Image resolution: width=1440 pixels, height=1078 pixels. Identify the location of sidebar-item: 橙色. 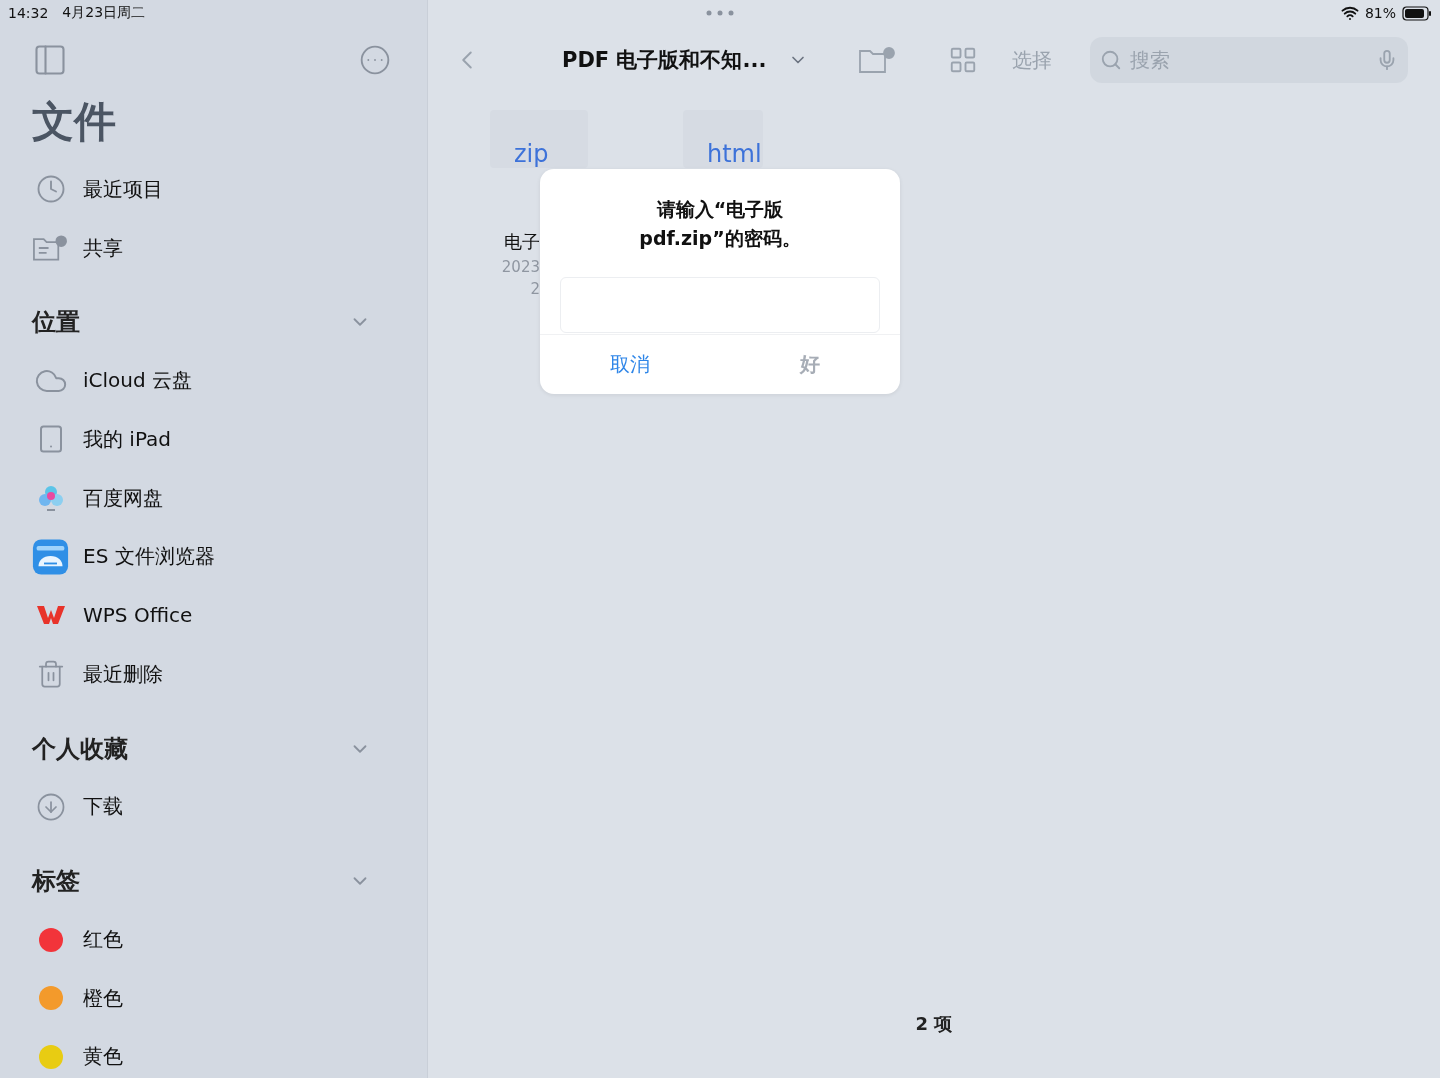
(103, 998).